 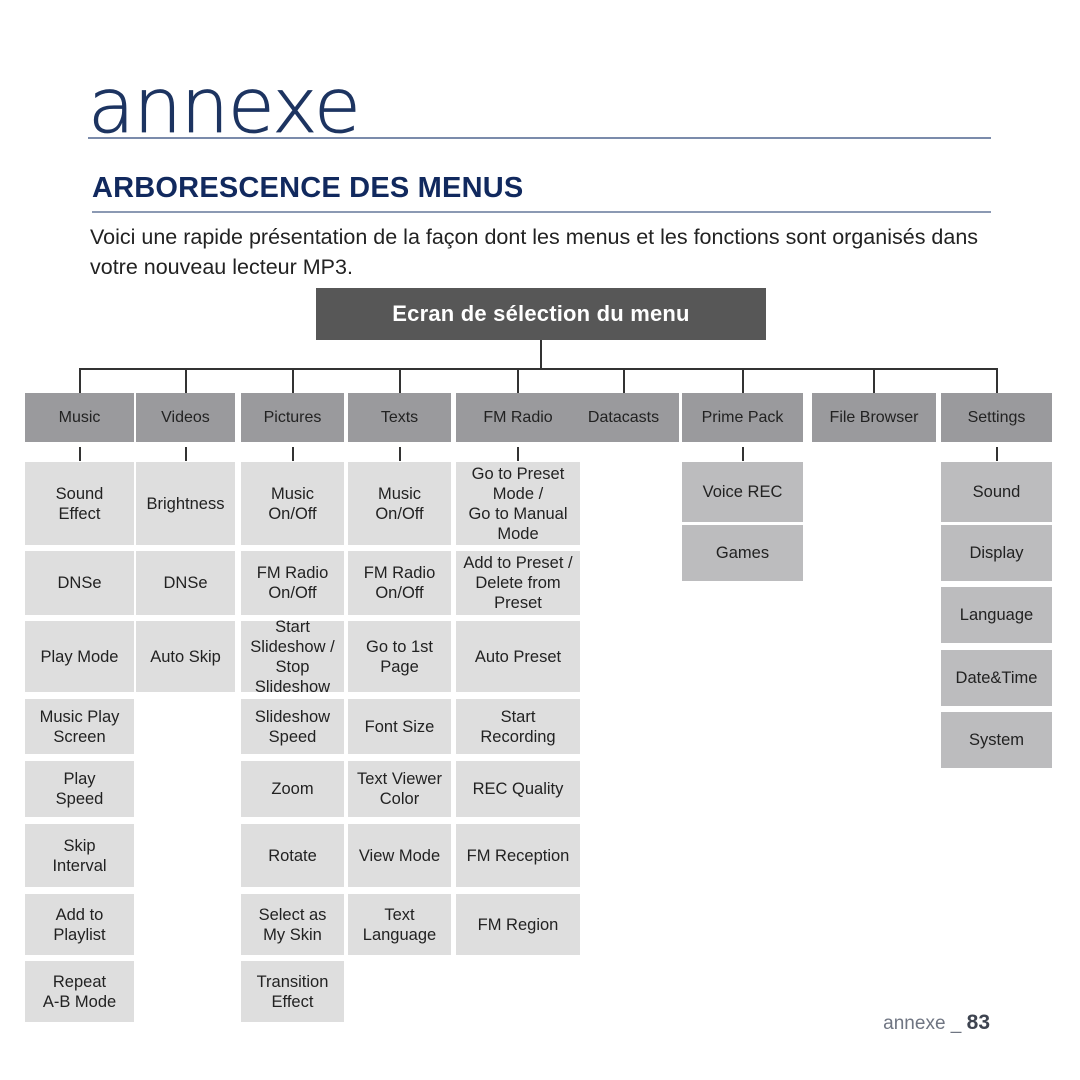 I want to click on submenu-node-skip-interval: Skip Interval, so click(x=79, y=855).